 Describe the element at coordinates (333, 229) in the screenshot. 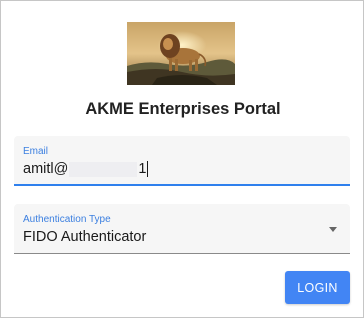

I see `chevron-down-icon` at that location.